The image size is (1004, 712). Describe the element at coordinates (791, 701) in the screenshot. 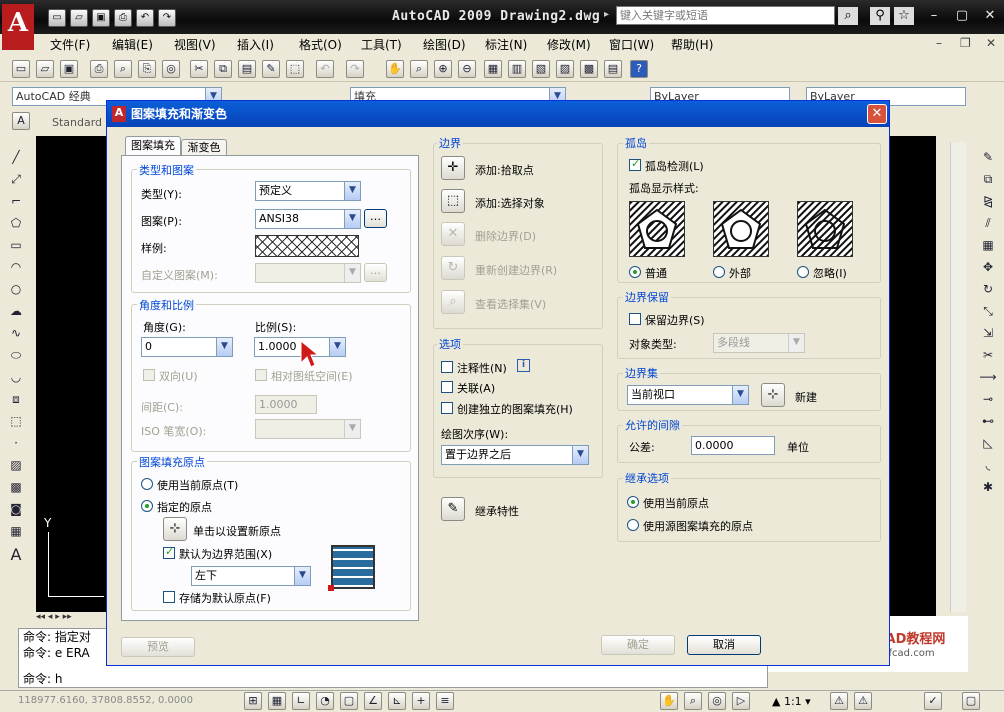

I see `annotation-scale: ▲ 1:1 ▾` at that location.